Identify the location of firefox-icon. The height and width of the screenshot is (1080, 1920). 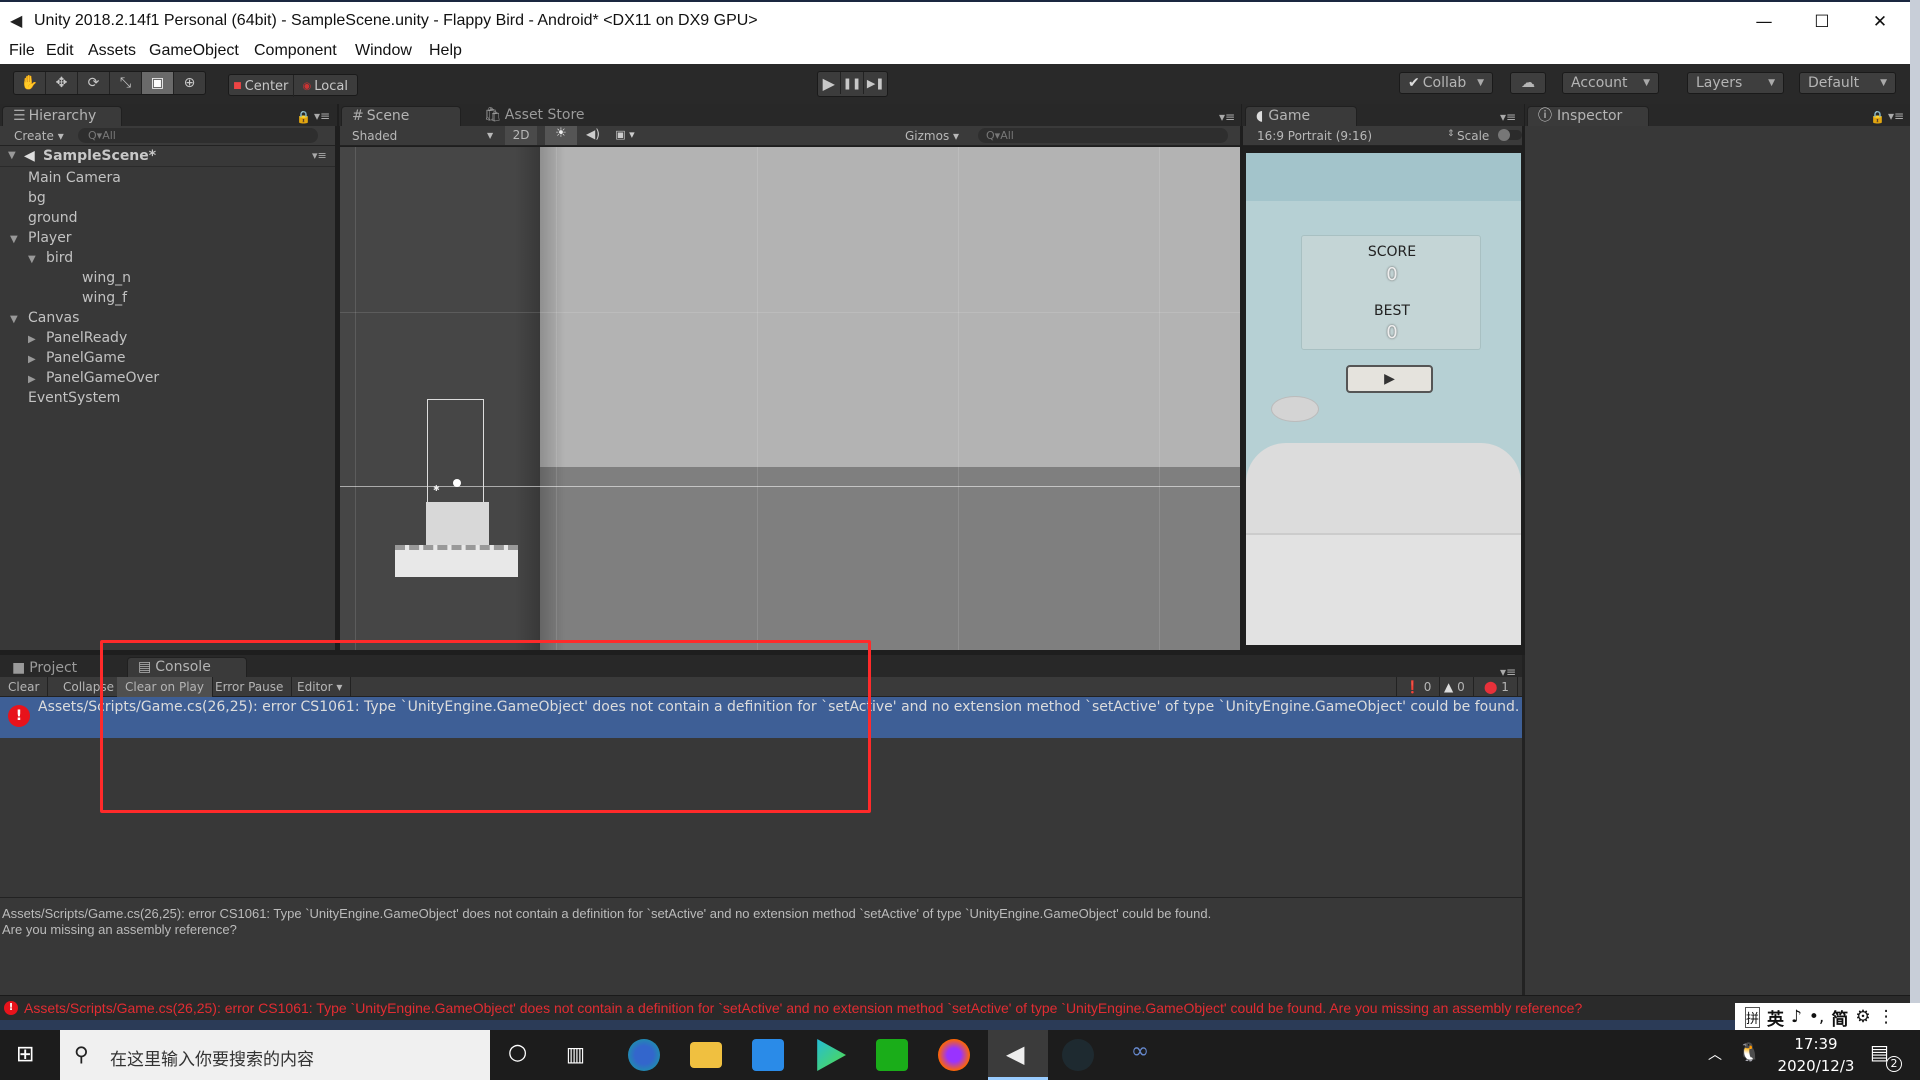
(954, 1055).